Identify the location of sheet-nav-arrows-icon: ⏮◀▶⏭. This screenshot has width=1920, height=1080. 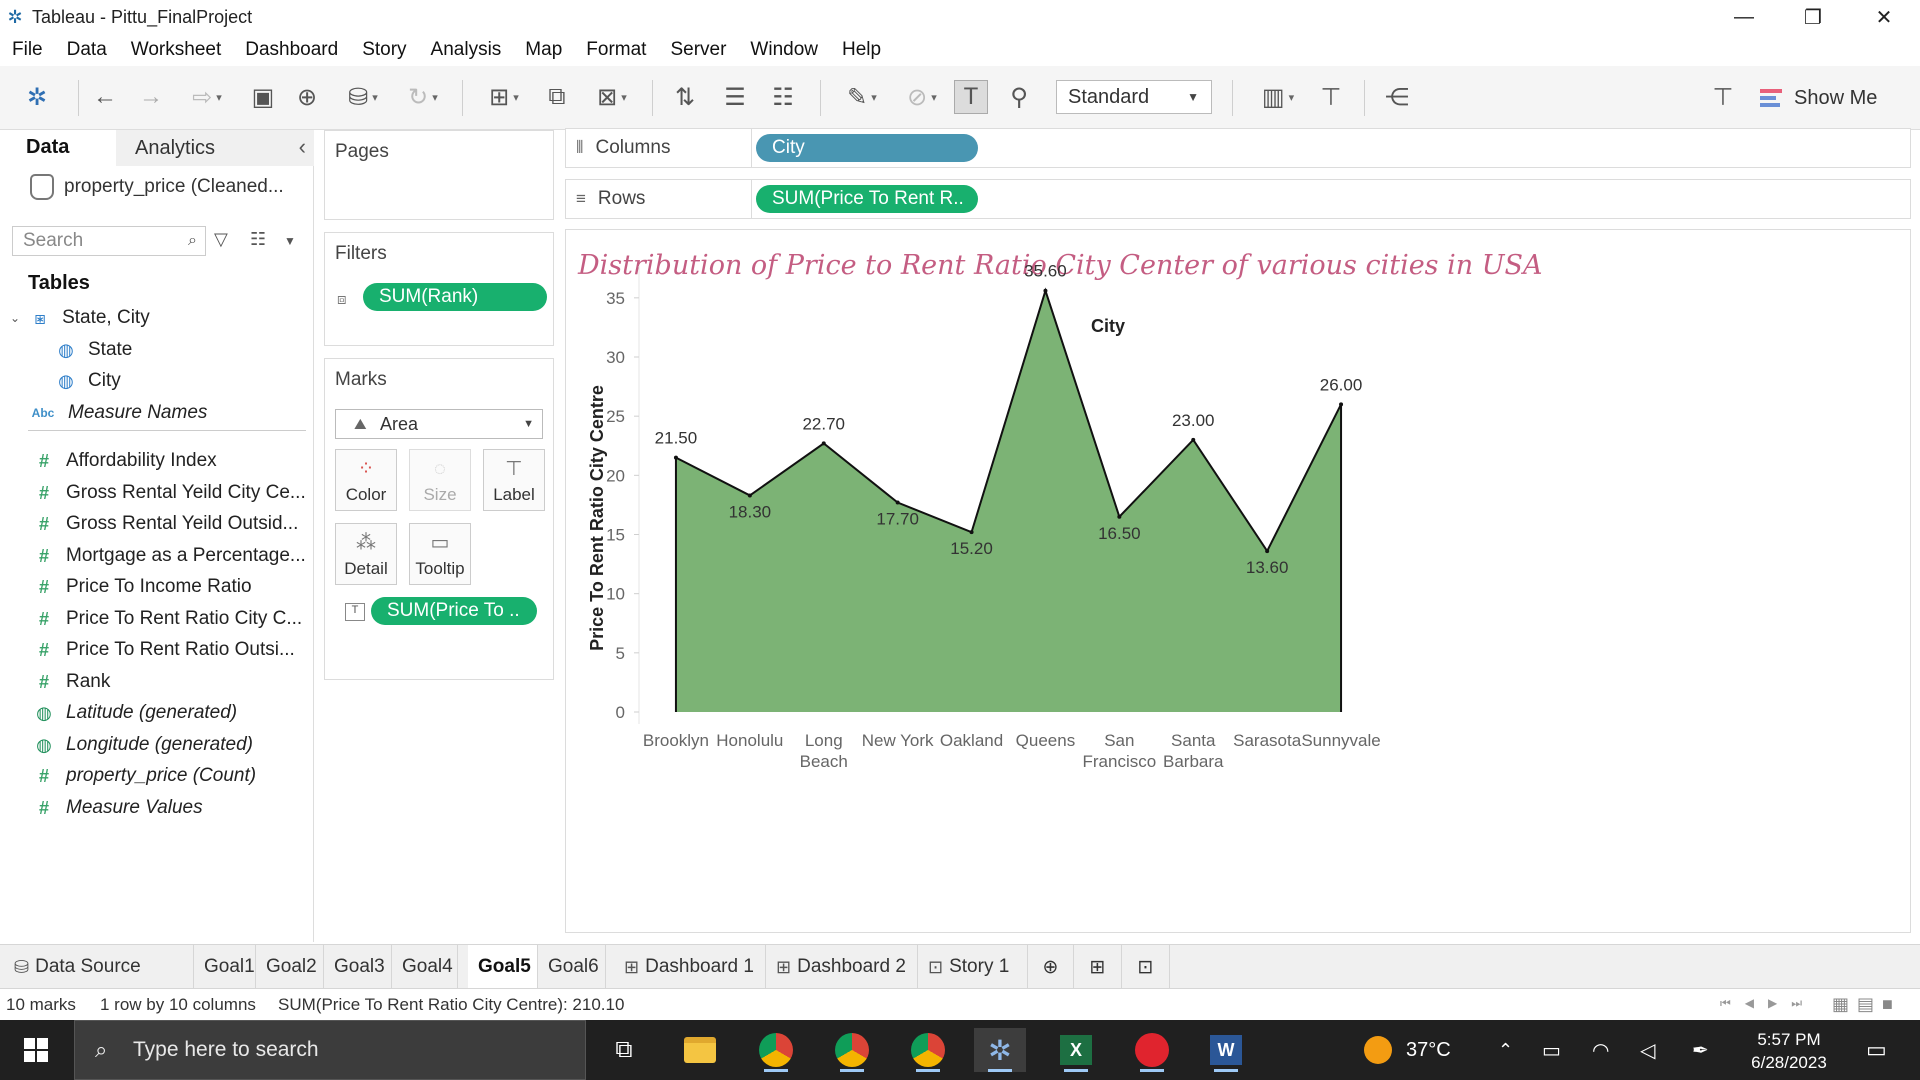
(1768, 1003).